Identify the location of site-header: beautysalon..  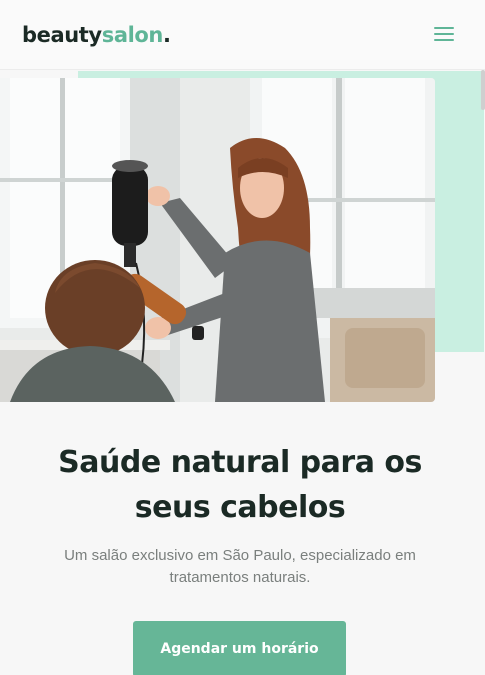
(242, 35).